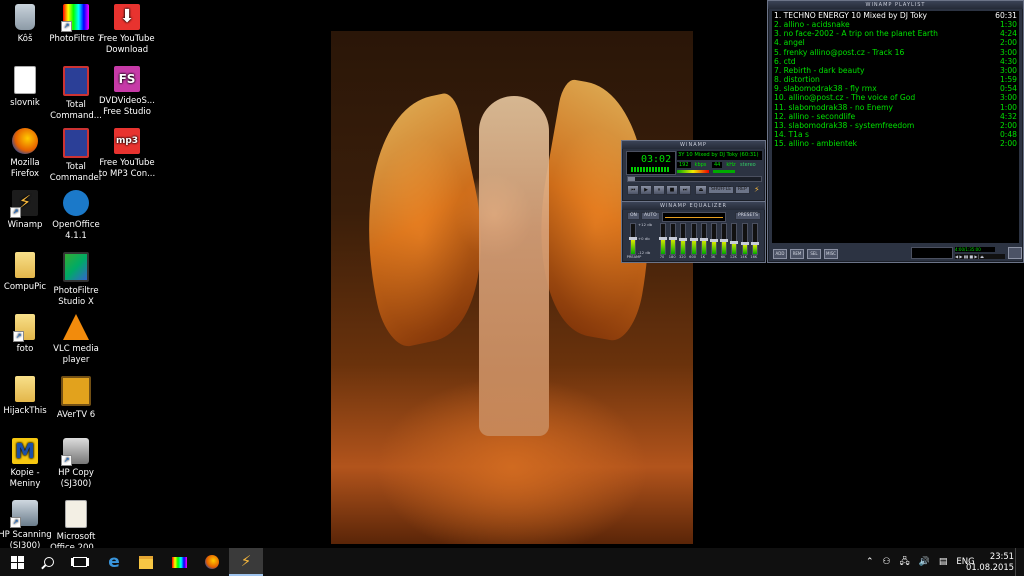 The image size is (1024, 576). I want to click on desktop-icon-total-commander-2: Total Commander, so click(76, 154).